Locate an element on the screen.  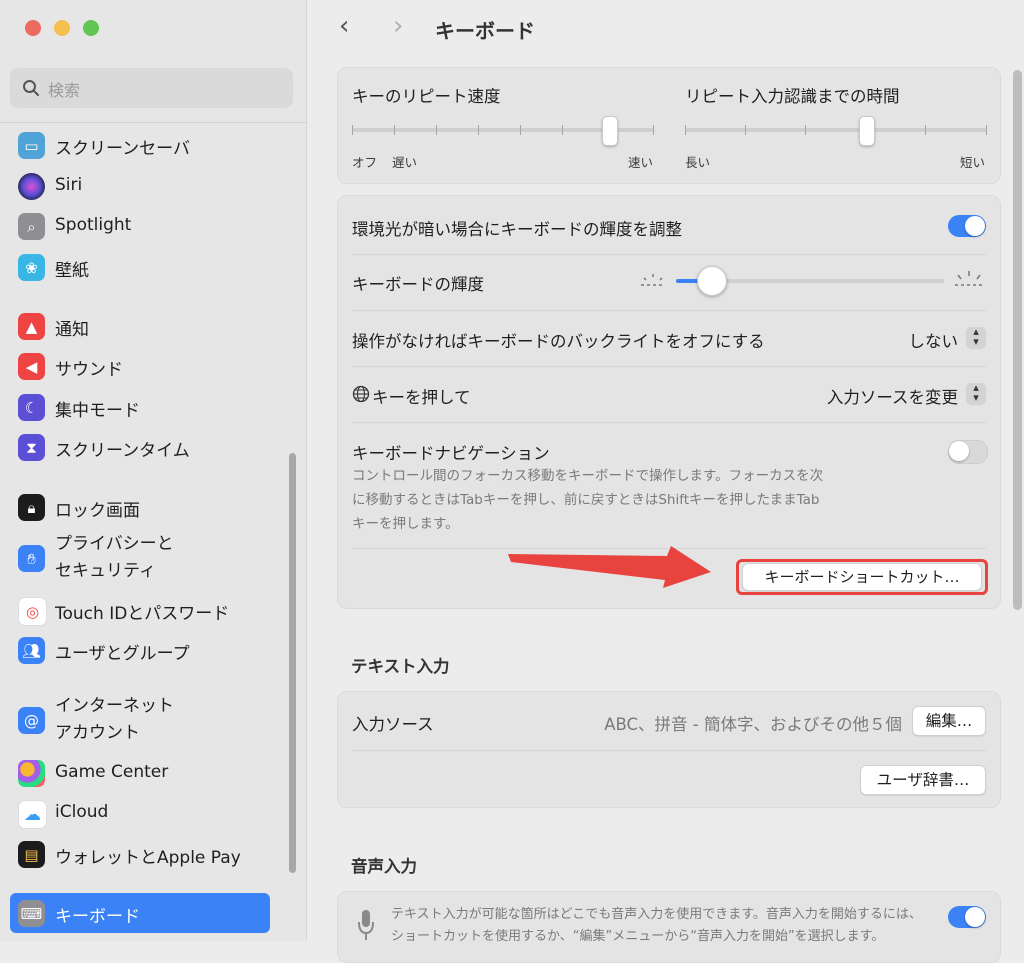
sidebar-item-label: ロック画面 is located at coordinates (97, 511).